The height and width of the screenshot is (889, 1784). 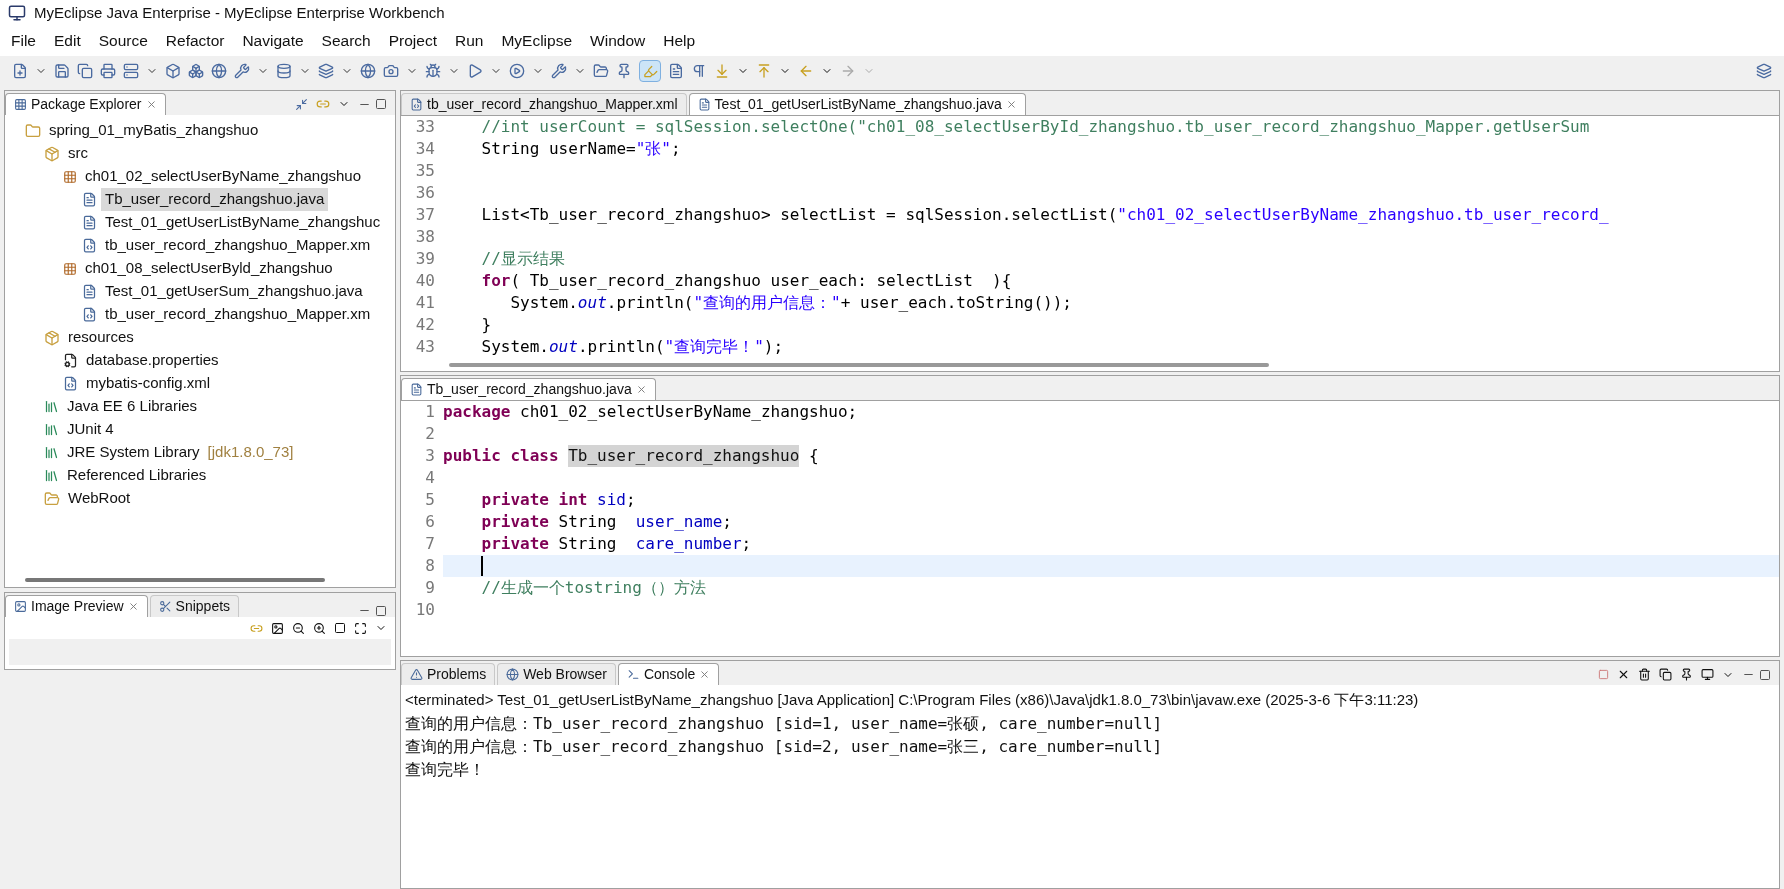 I want to click on cube-icon, so click(x=173, y=71).